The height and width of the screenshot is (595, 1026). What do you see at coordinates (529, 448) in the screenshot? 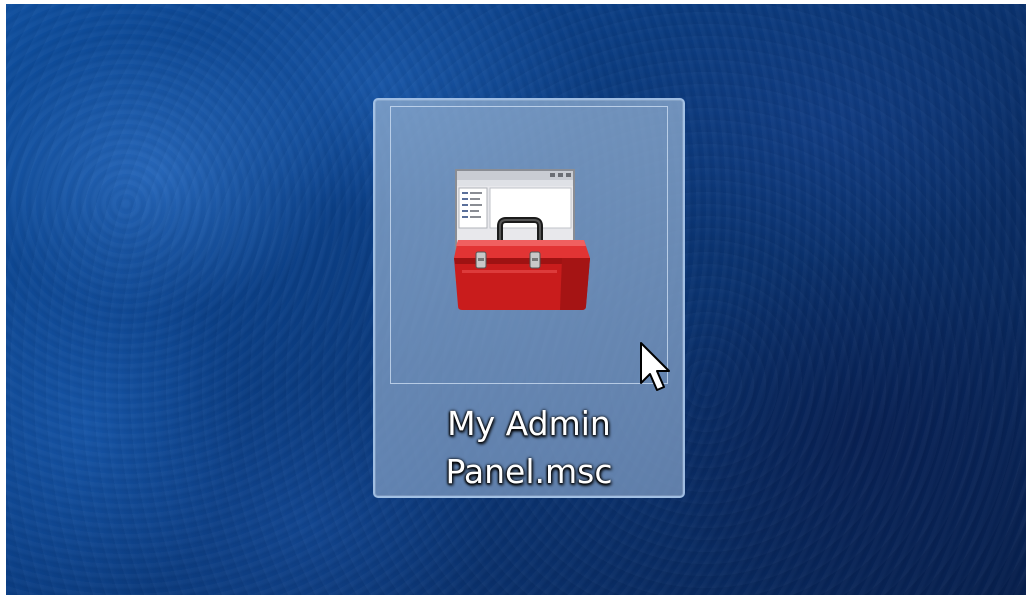
I see `desktop-icon-label: My Admin Panel.msc` at bounding box center [529, 448].